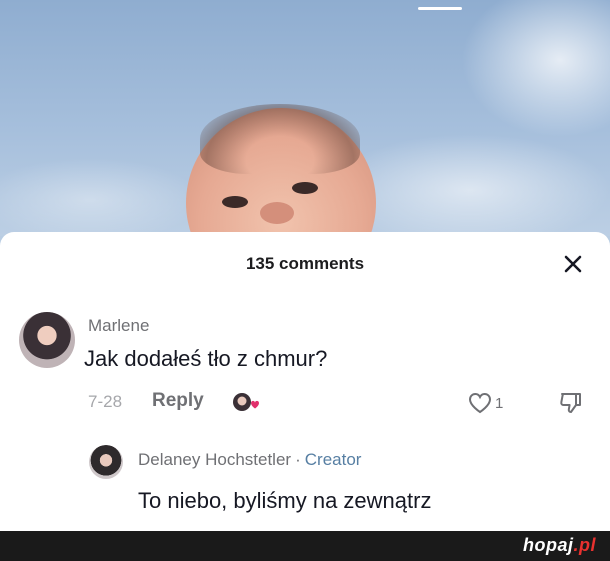  What do you see at coordinates (105, 401) in the screenshot?
I see `comment-date: 7-28` at bounding box center [105, 401].